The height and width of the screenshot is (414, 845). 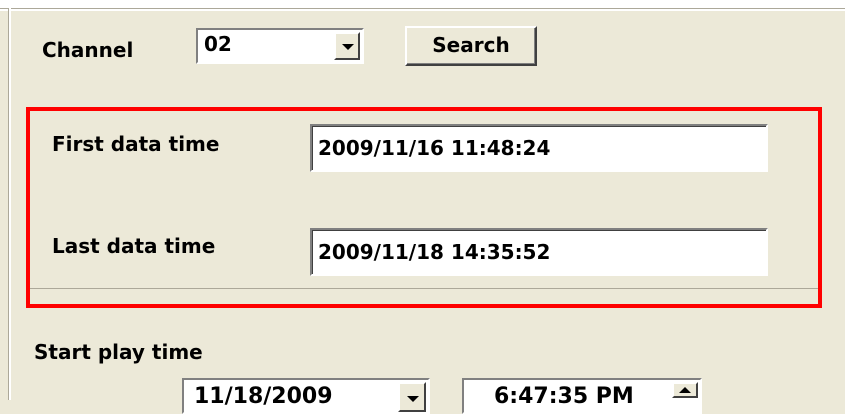 I want to click on channel-dropdown-button, so click(x=347, y=46).